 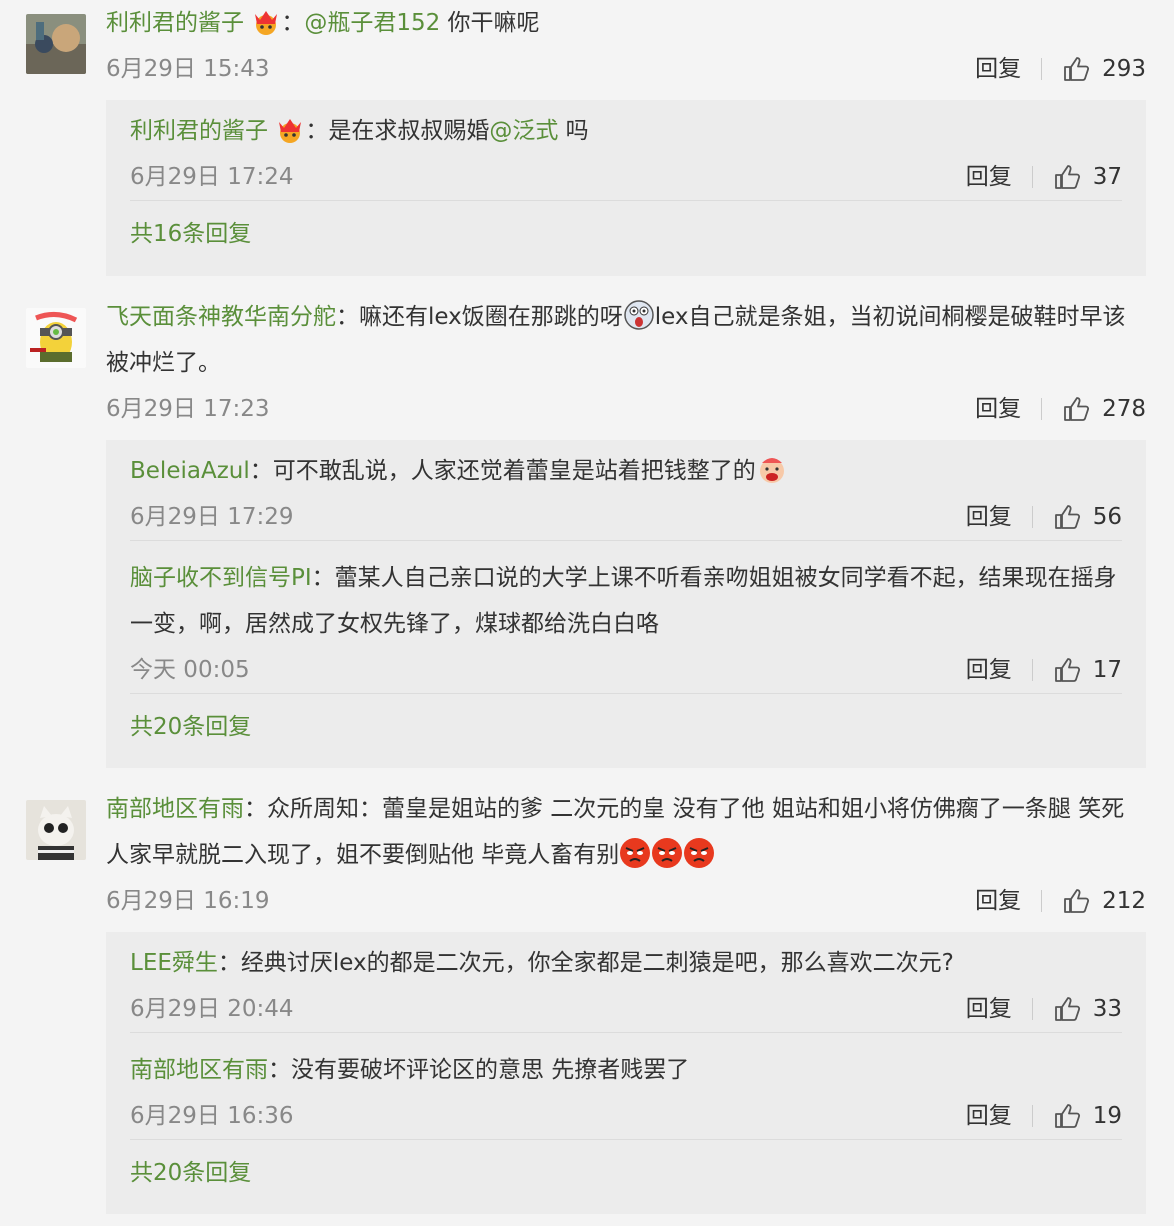 What do you see at coordinates (1107, 1116) in the screenshot?
I see `like-count: 19` at bounding box center [1107, 1116].